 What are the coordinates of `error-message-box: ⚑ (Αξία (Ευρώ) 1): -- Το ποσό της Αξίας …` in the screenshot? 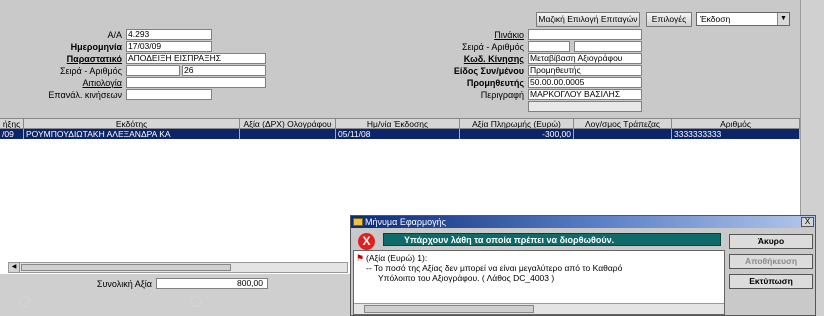 It's located at (539, 282).